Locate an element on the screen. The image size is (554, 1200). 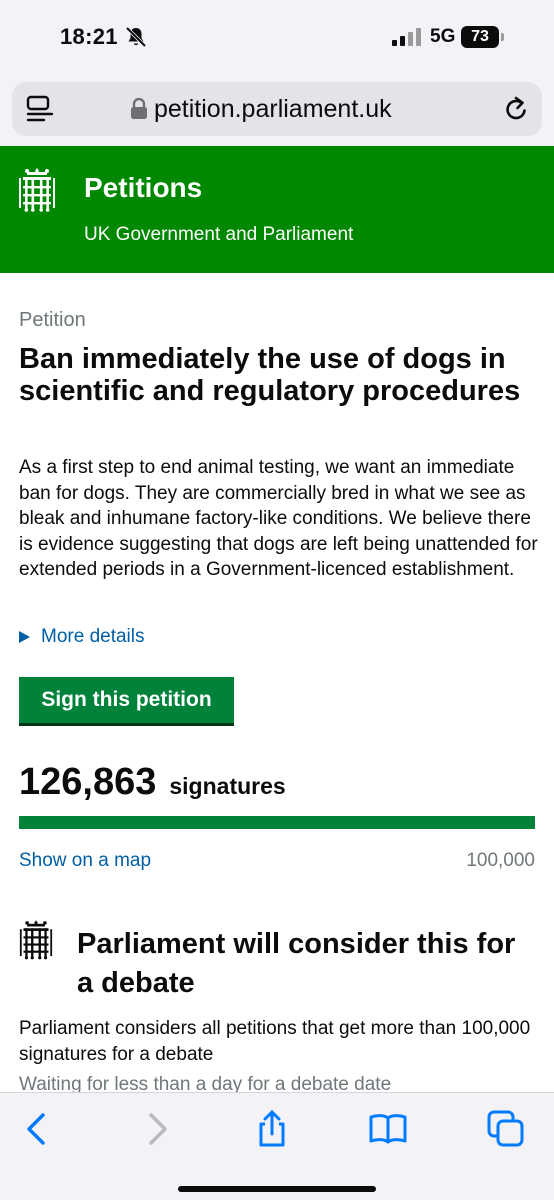
signature-progress-fill is located at coordinates (277, 822).